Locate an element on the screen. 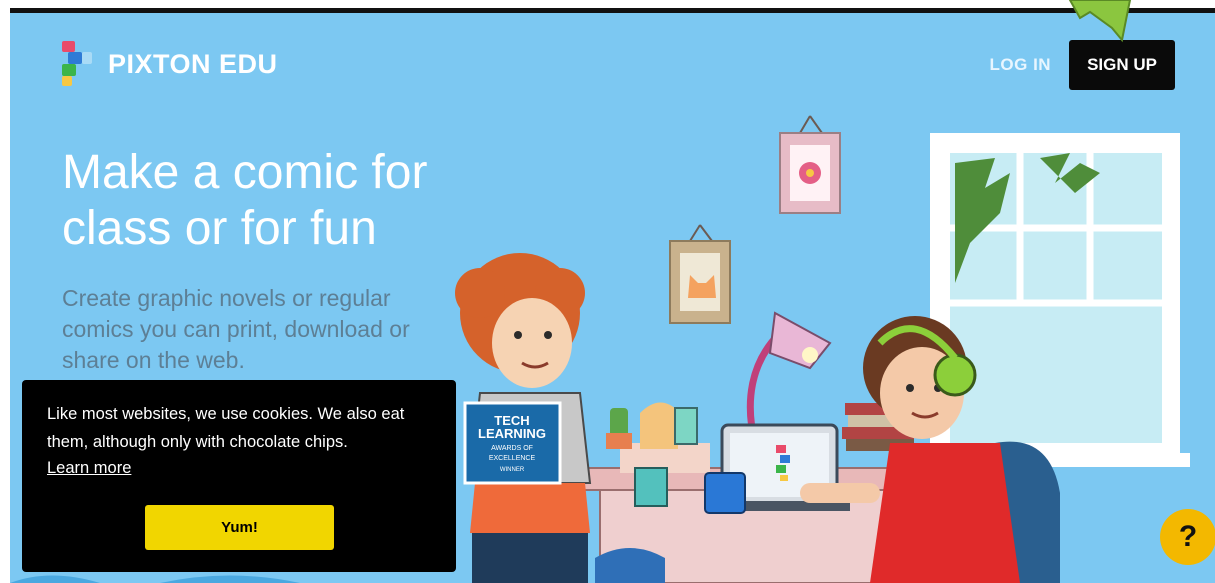 Image resolution: width=1215 pixels, height=583 pixels. login-link: LOG IN is located at coordinates (1021, 65).